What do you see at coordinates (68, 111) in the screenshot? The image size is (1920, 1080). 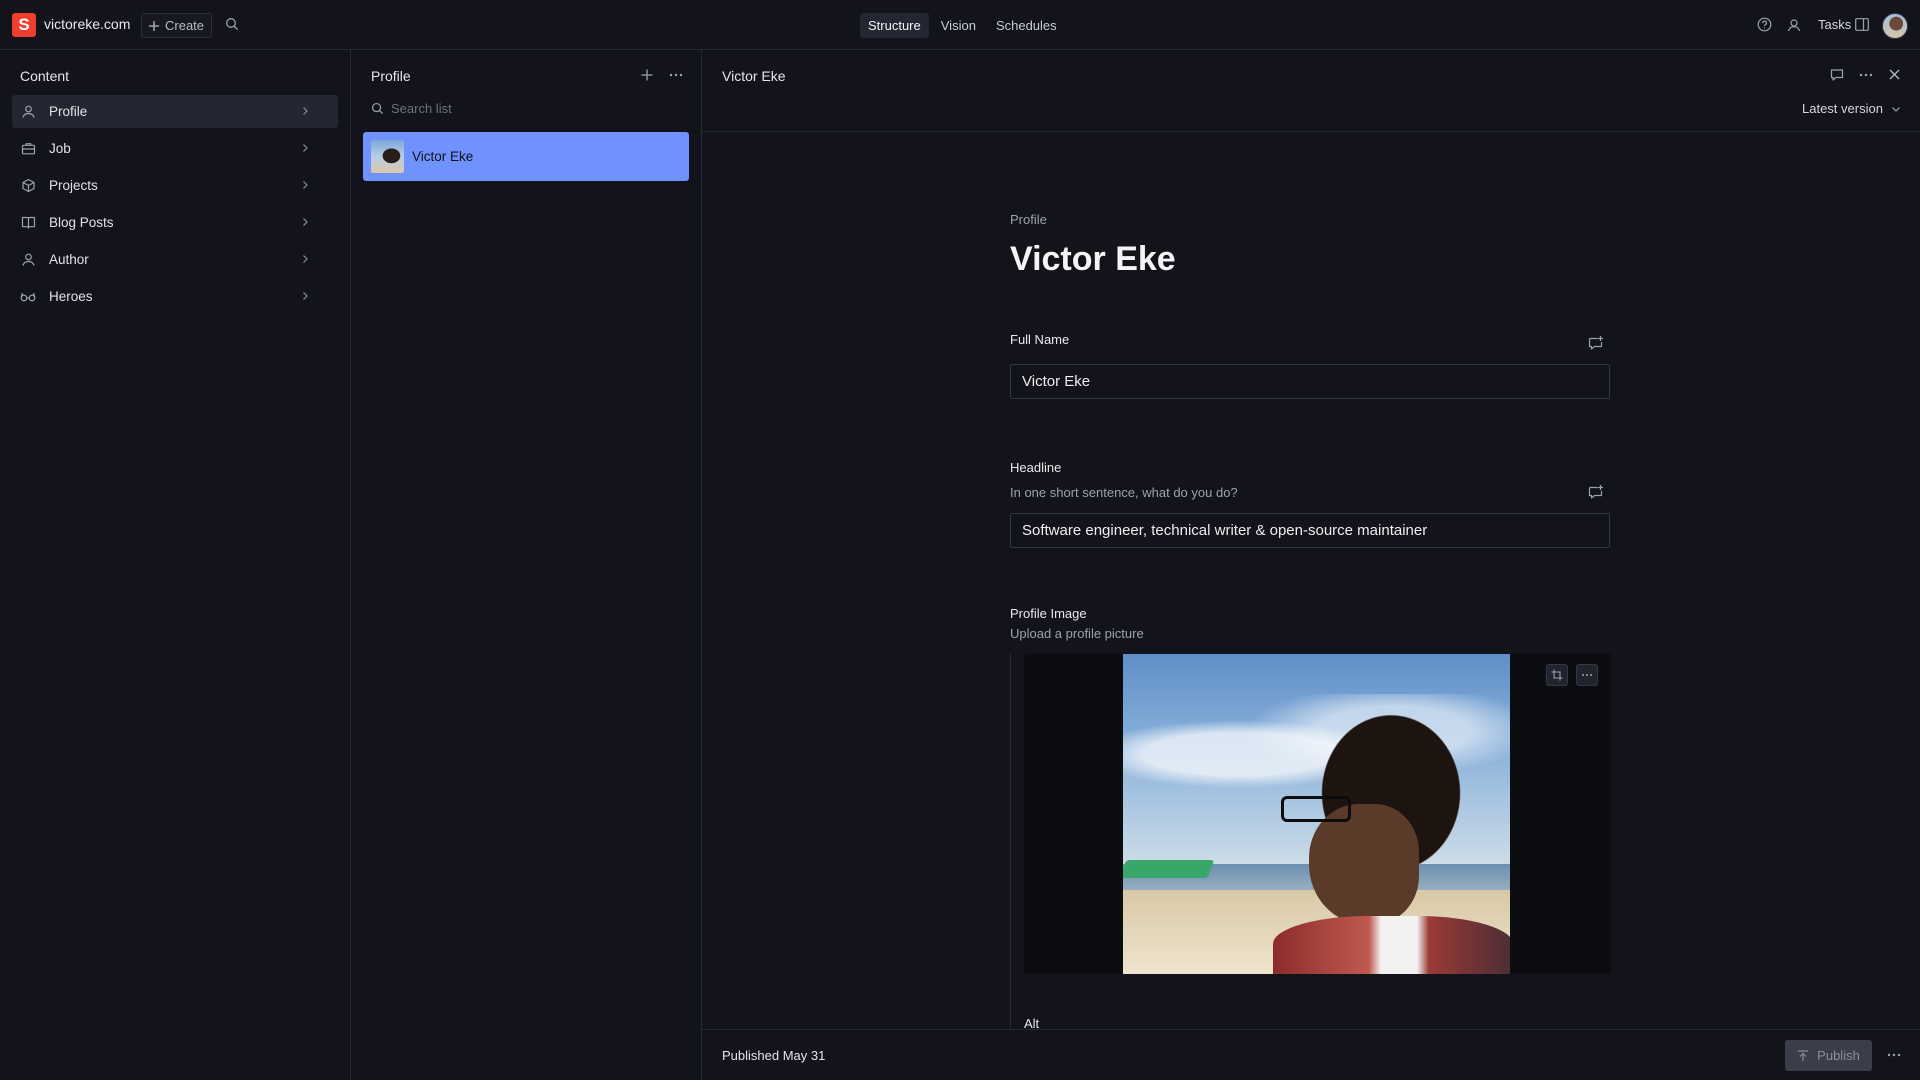 I see `sidebar-item-label: Profile` at bounding box center [68, 111].